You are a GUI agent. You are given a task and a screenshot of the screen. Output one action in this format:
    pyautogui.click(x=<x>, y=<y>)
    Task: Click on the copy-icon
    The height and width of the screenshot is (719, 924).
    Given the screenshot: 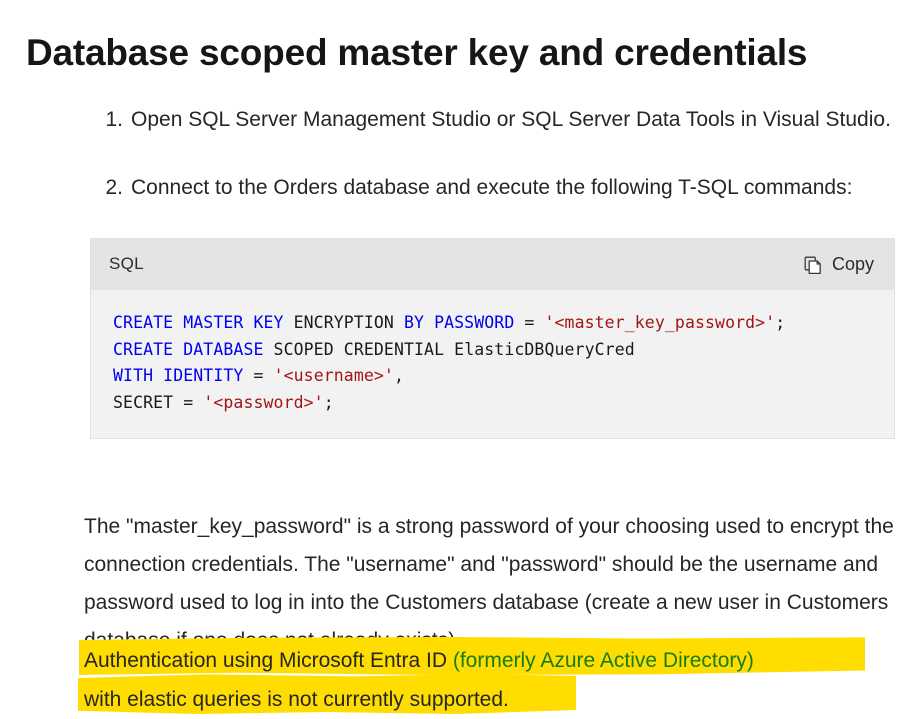 What is the action you would take?
    pyautogui.click(x=813, y=265)
    